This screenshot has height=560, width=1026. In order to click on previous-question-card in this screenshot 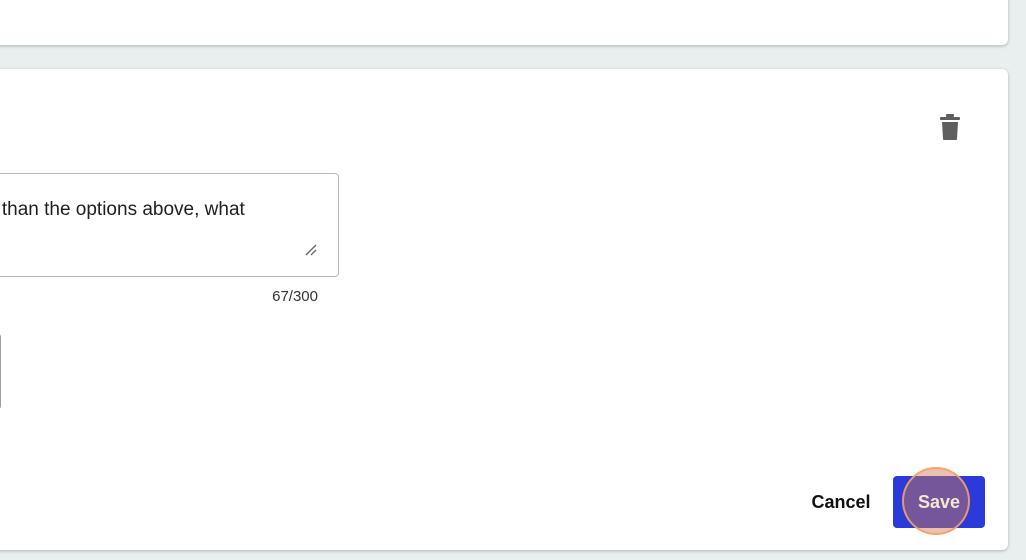, I will do `click(504, 22)`.